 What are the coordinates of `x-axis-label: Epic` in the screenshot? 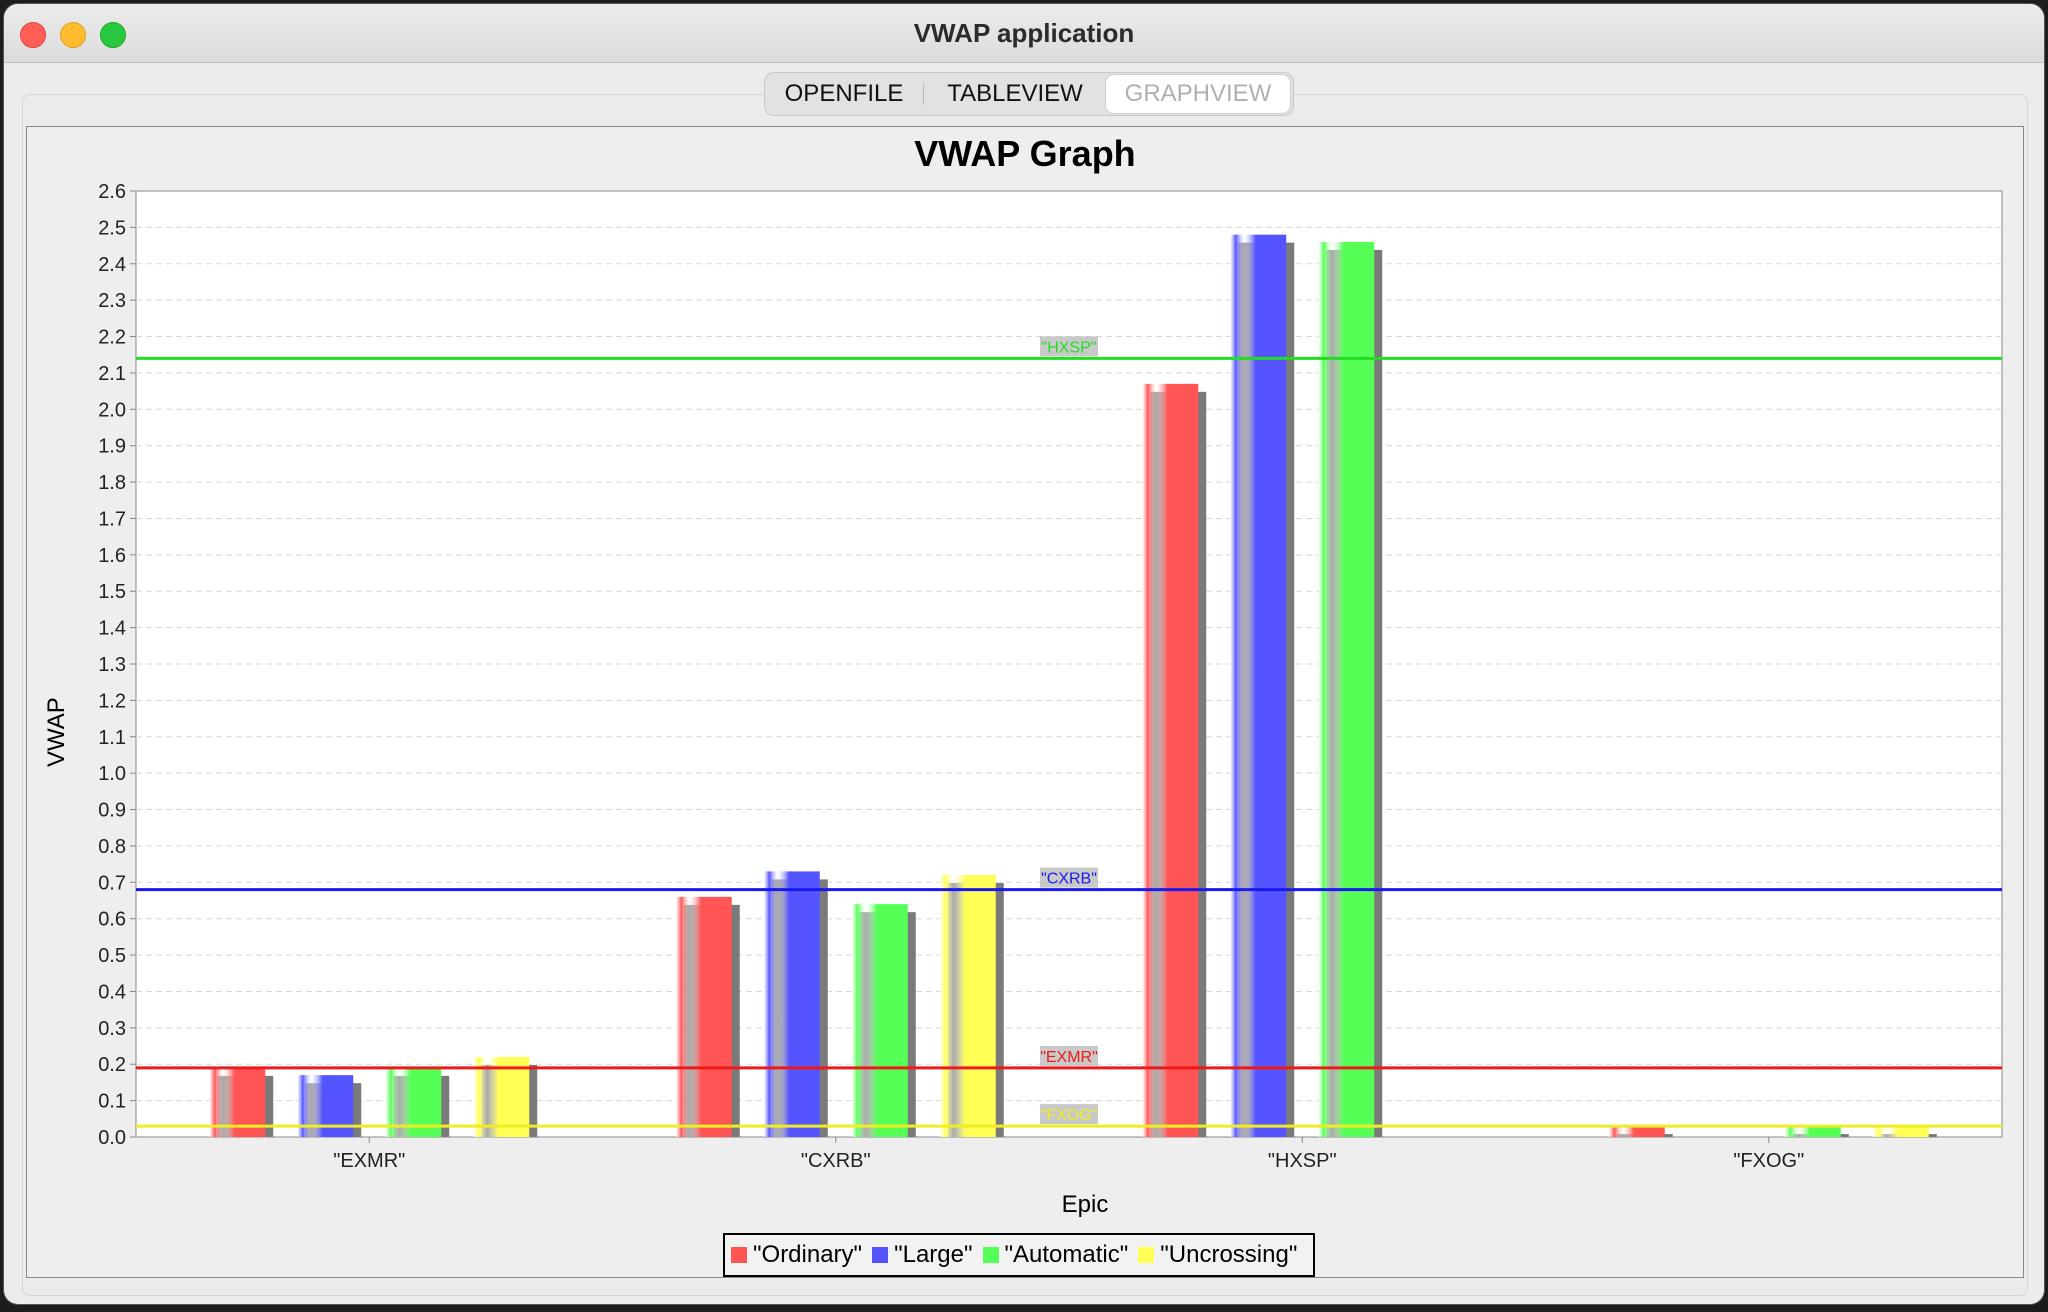 It's located at (1085, 1204).